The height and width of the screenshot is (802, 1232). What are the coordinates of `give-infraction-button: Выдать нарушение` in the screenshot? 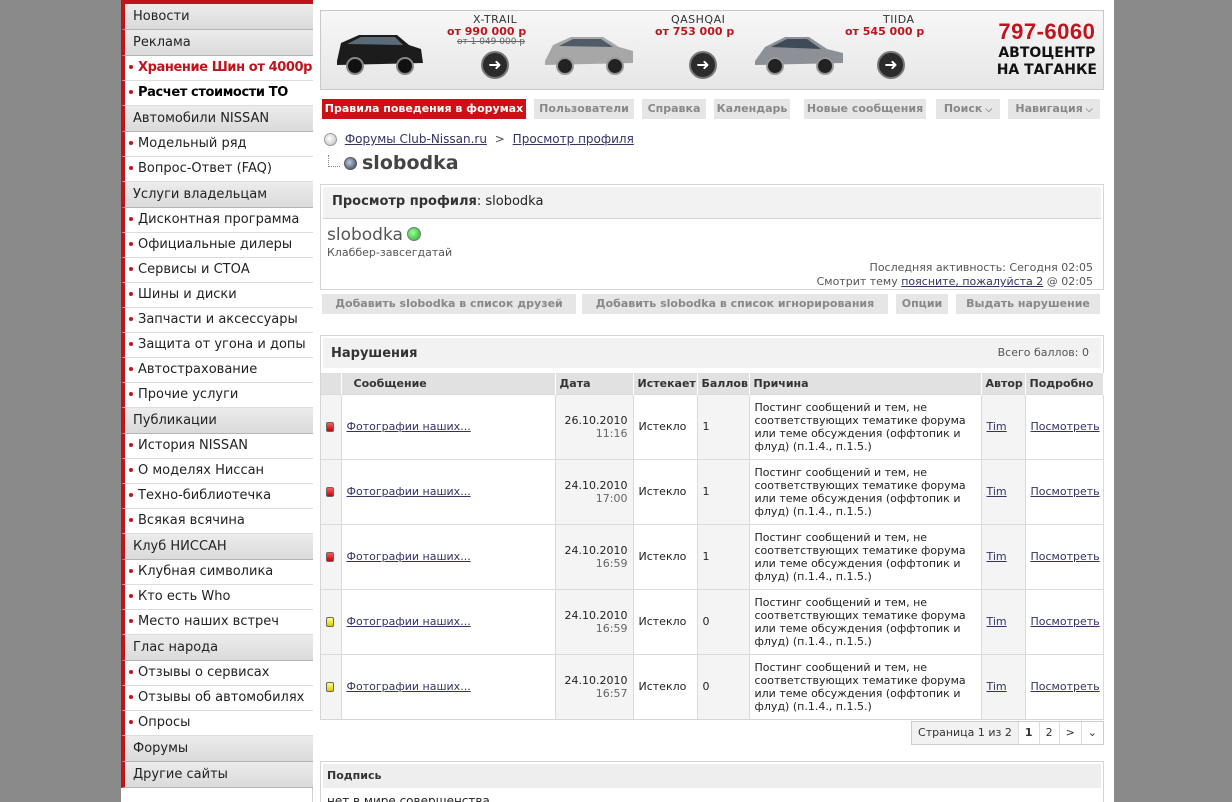 It's located at (1028, 304).